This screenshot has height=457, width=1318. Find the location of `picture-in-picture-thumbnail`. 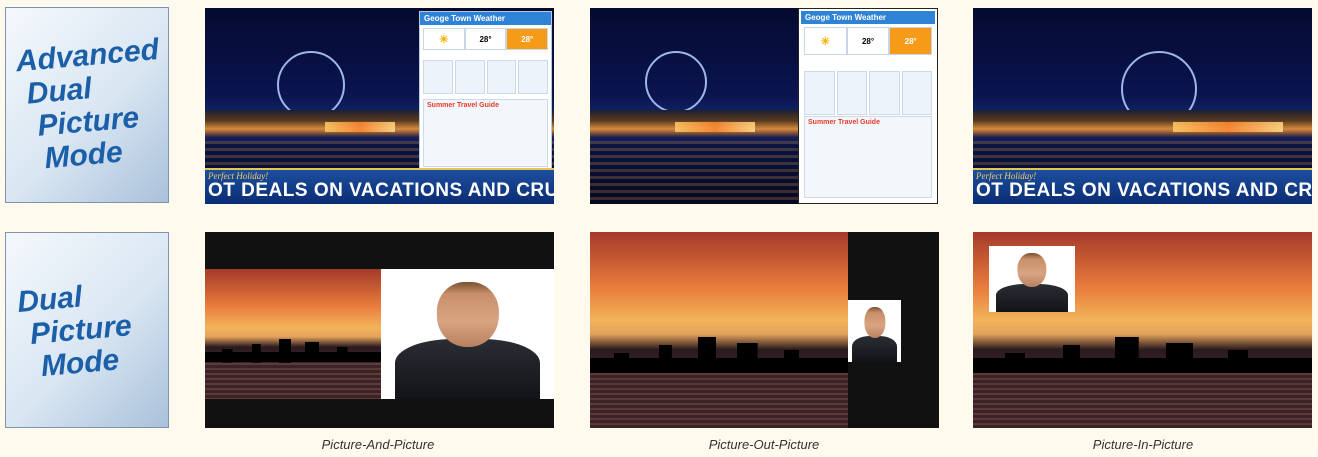

picture-in-picture-thumbnail is located at coordinates (1142, 330).